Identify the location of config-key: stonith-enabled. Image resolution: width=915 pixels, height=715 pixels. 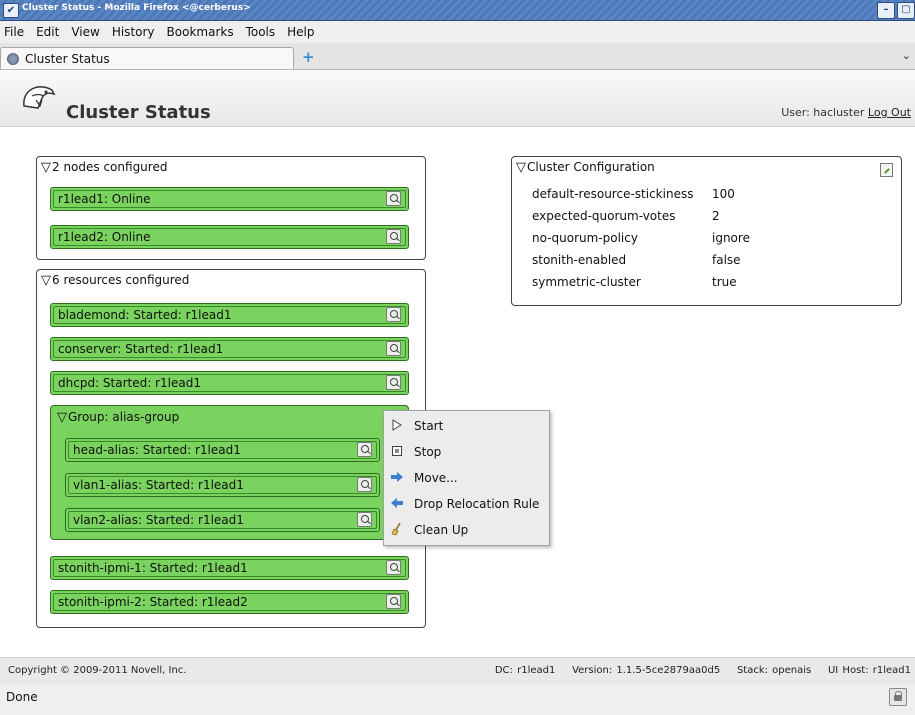
(579, 260).